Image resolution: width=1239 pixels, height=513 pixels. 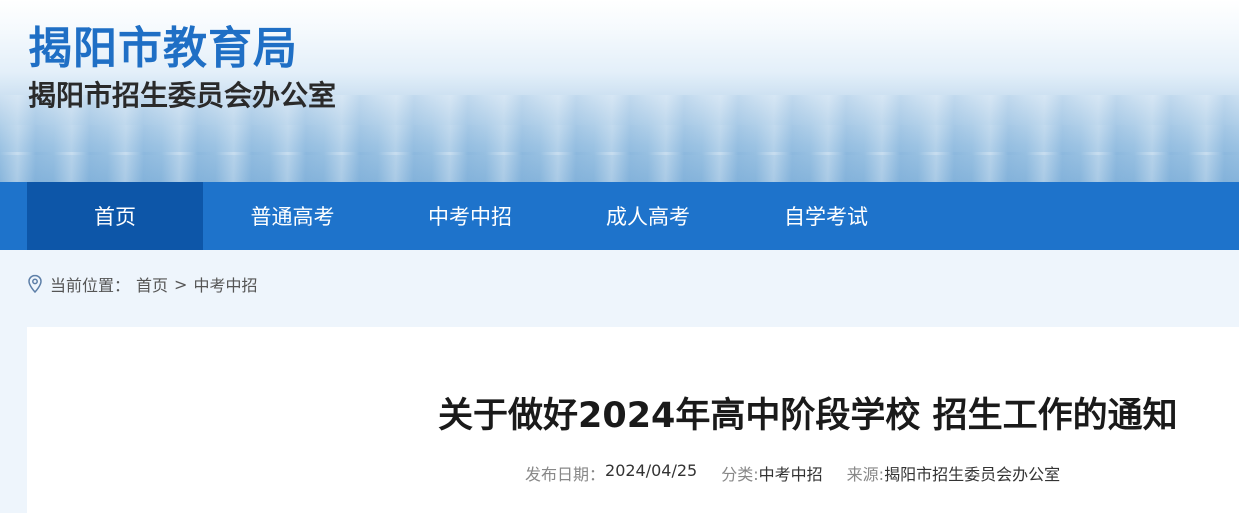 What do you see at coordinates (470, 216) in the screenshot?
I see `nav-item-middle-school-exam: 中考中招` at bounding box center [470, 216].